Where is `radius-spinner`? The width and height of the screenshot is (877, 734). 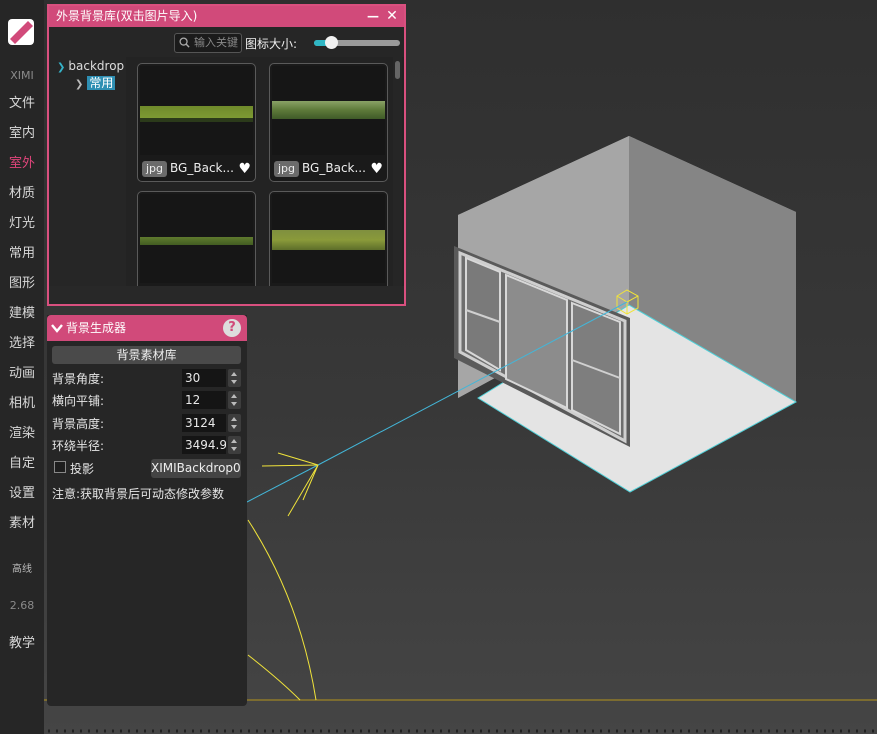 radius-spinner is located at coordinates (234, 445).